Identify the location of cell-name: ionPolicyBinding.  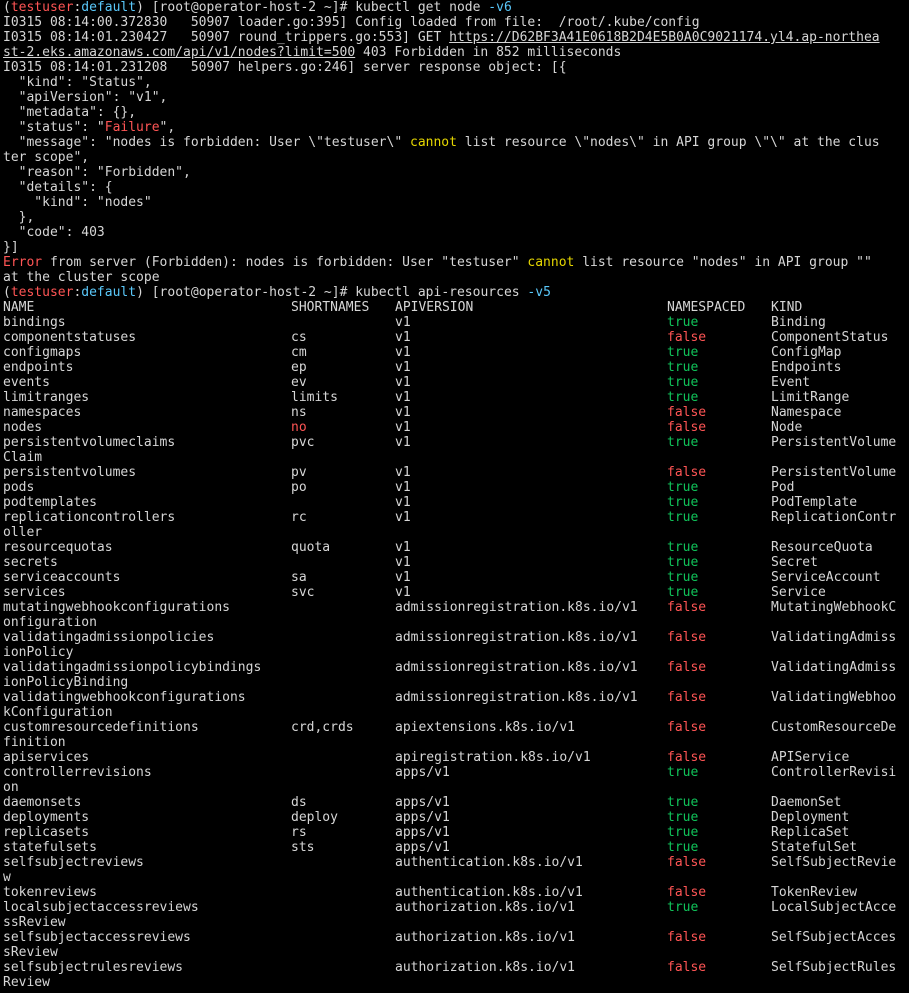
(66, 682).